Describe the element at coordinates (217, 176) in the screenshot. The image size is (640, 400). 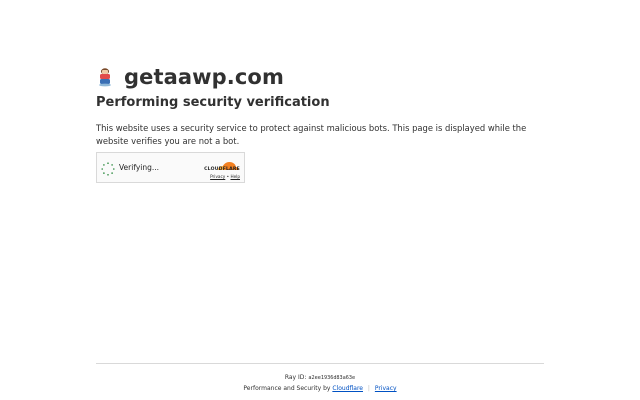
I see `widget-privacy-link: Privacy` at that location.